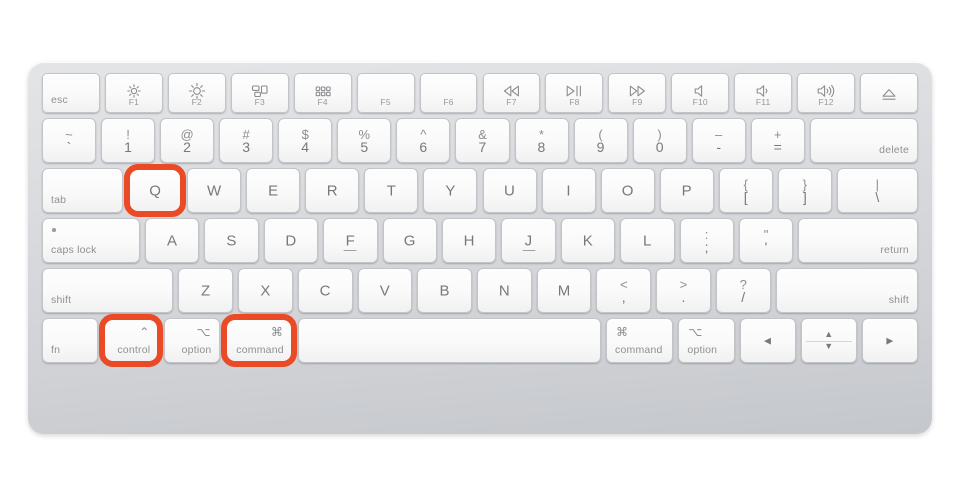 This screenshot has width=960, height=504. What do you see at coordinates (259, 93) in the screenshot?
I see `key-f3: F3` at bounding box center [259, 93].